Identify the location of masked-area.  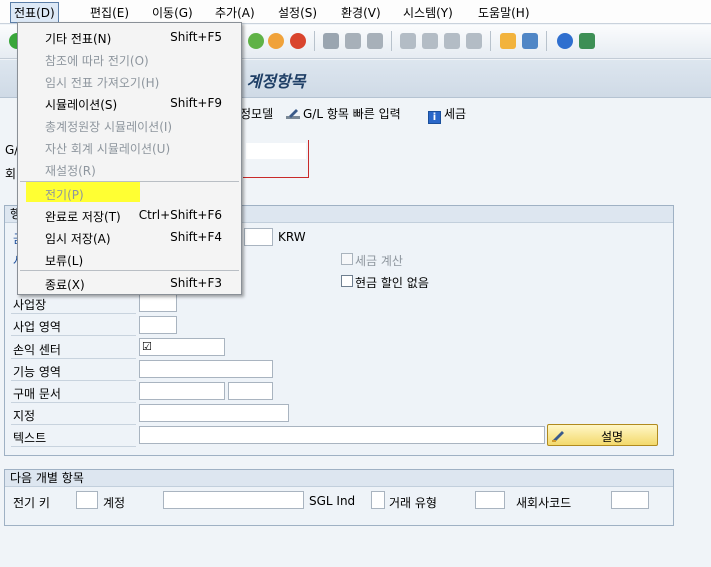
(276, 151).